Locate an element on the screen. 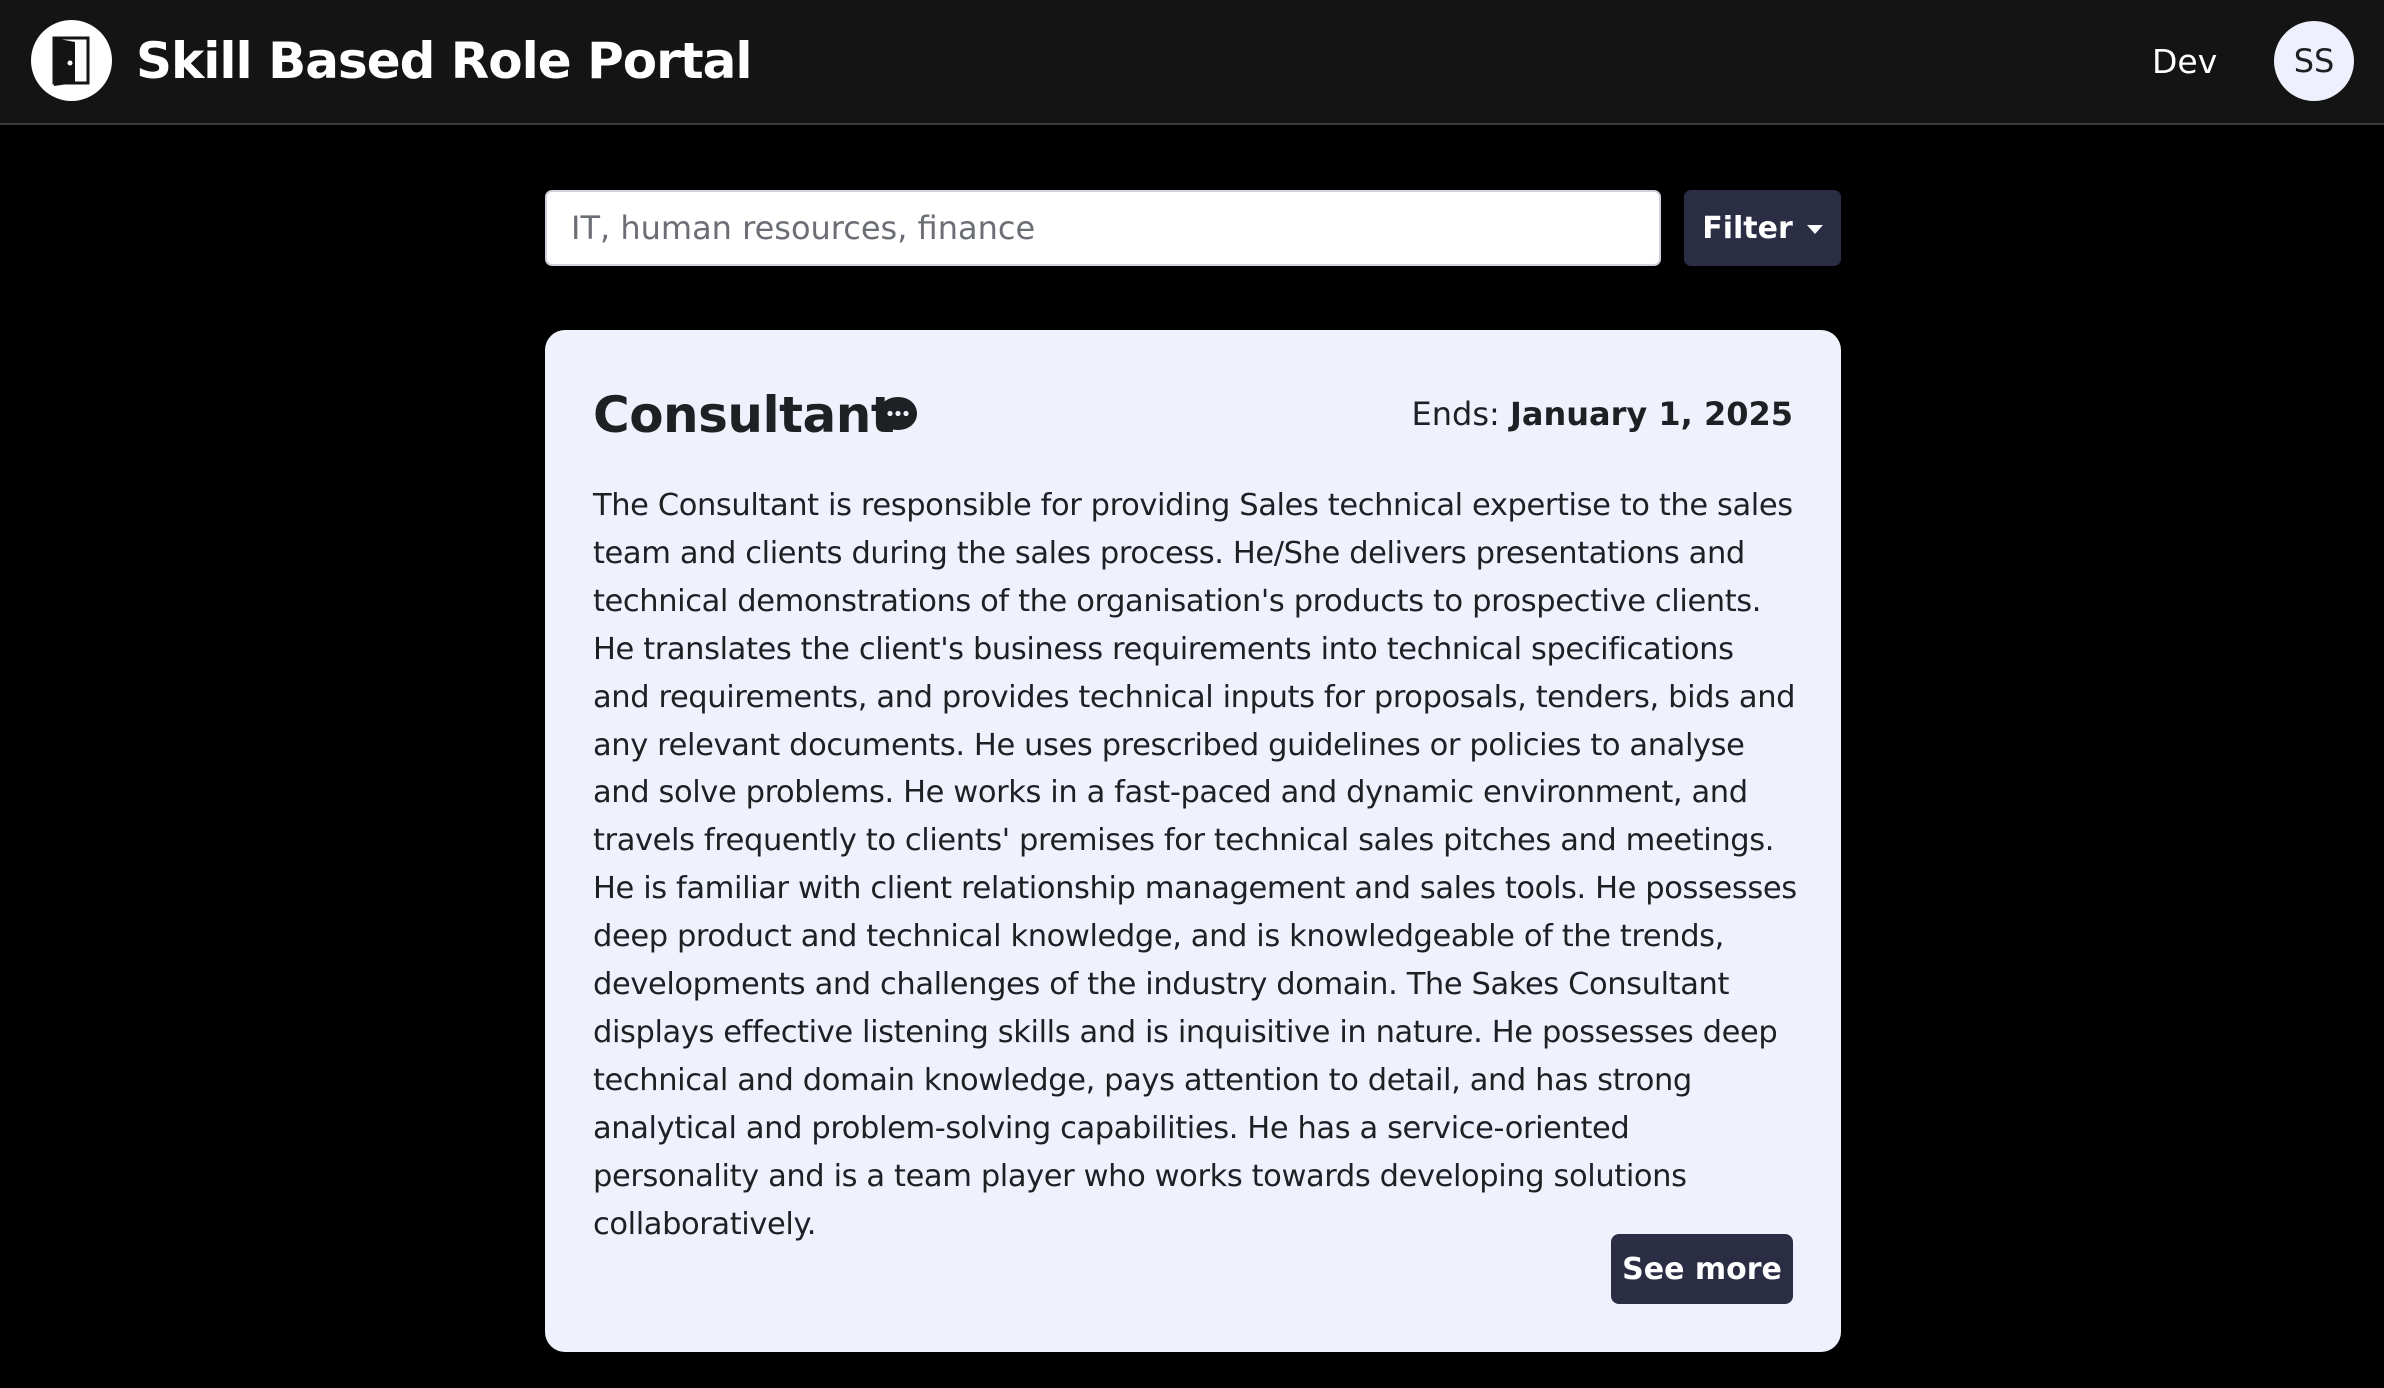  user-avatar: SS is located at coordinates (2314, 61).